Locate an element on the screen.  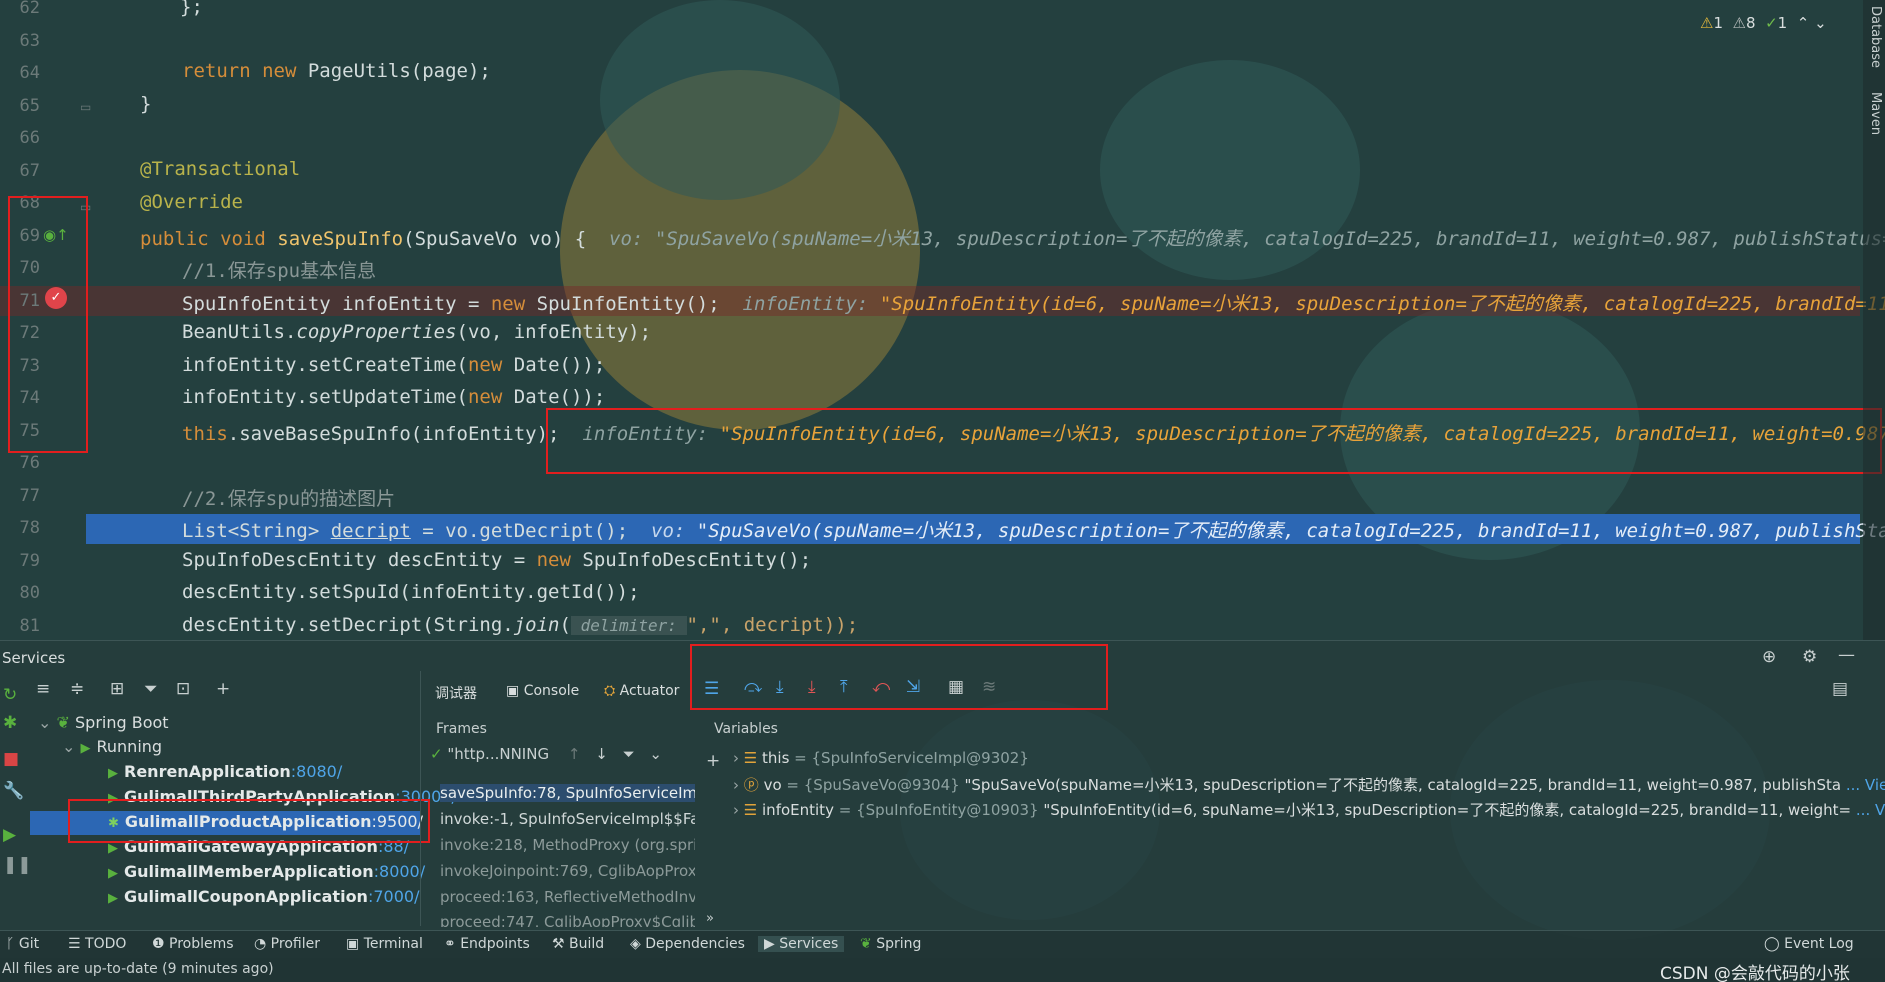
toolwindow-event-log: ◯ Event Log is located at coordinates (1809, 944).